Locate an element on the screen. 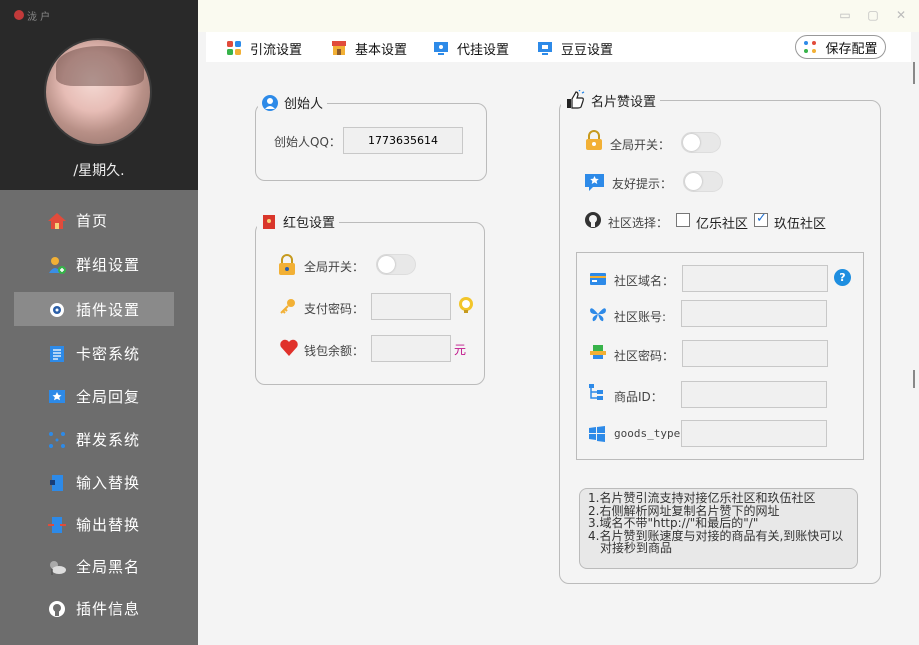  redpacket-global-switch is located at coordinates (396, 264).